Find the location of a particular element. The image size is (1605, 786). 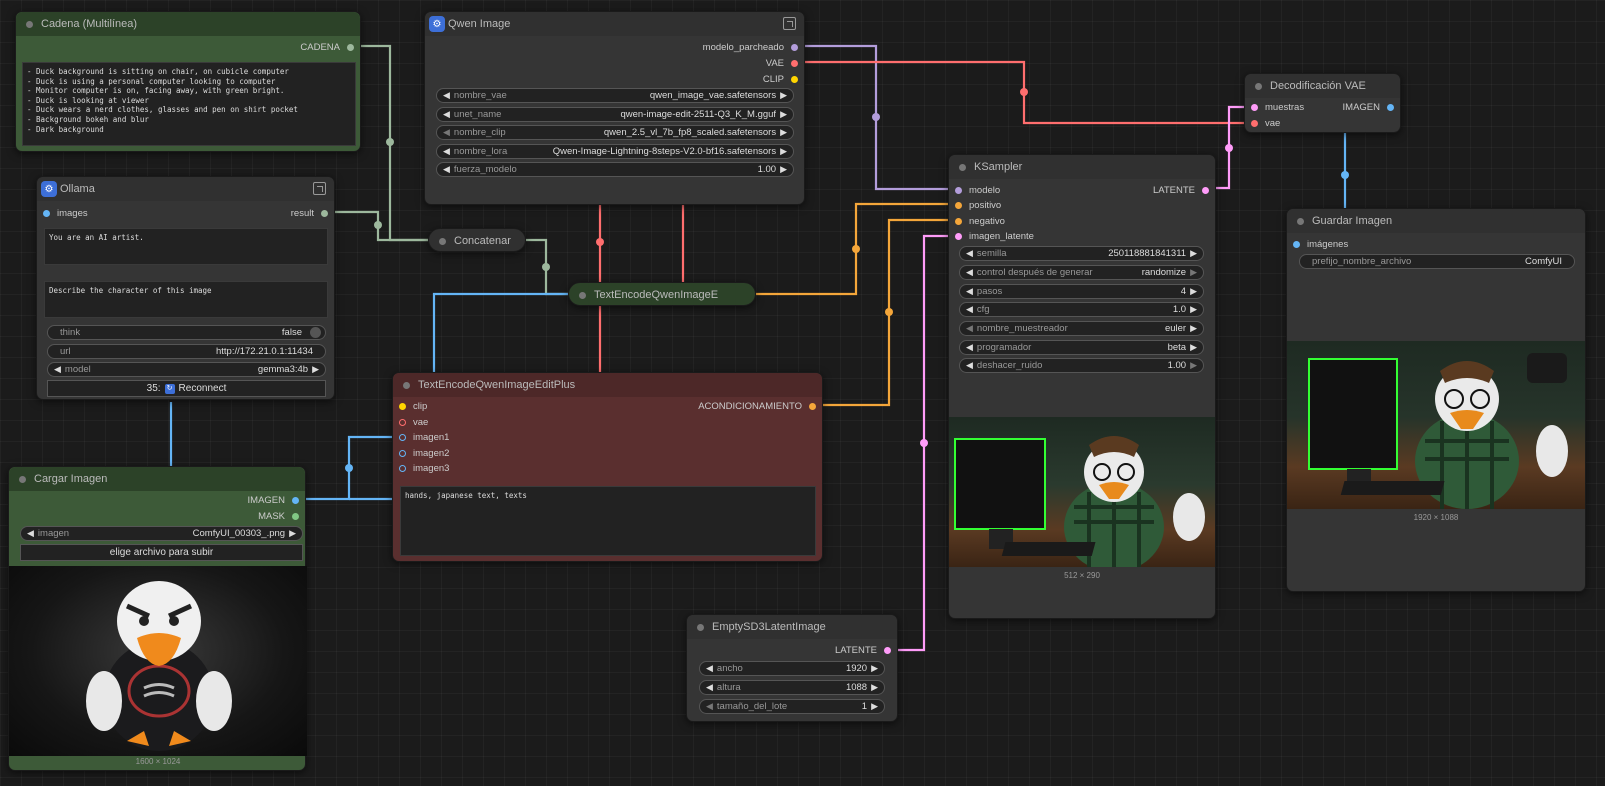

input-slot-imagen-latente: imagen_latente is located at coordinates (994, 236).